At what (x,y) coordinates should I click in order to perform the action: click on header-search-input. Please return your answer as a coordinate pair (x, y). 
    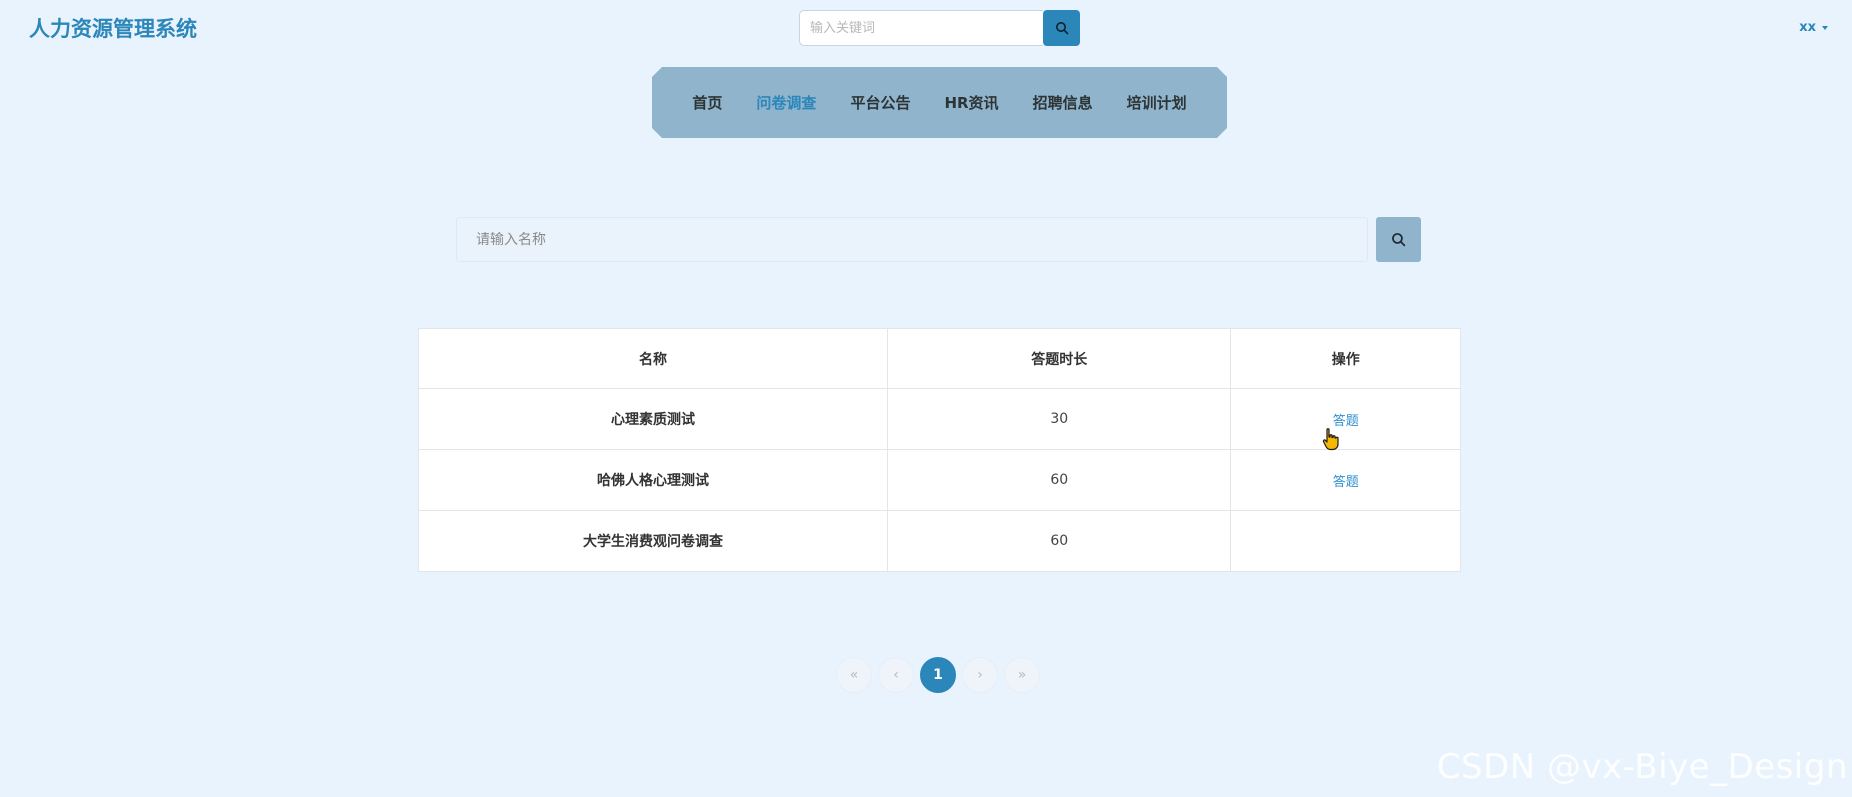
    Looking at the image, I should click on (921, 28).